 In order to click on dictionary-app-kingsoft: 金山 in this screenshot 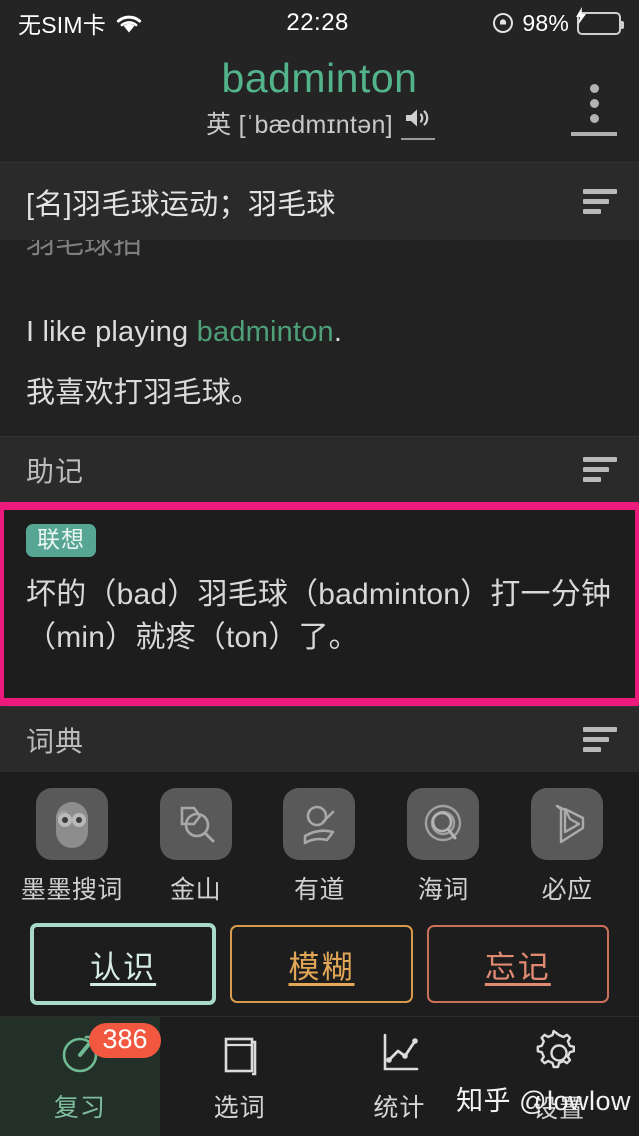, I will do `click(196, 847)`.